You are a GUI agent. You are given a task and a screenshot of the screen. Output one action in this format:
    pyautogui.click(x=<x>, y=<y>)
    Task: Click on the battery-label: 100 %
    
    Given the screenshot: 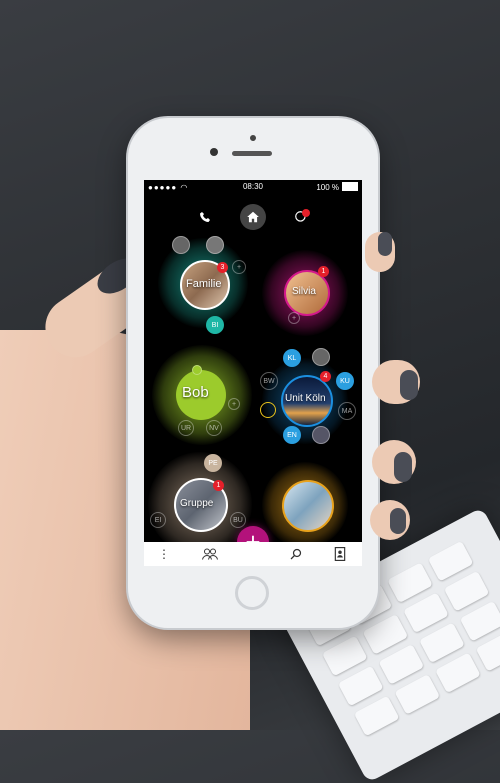 What is the action you would take?
    pyautogui.click(x=327, y=187)
    